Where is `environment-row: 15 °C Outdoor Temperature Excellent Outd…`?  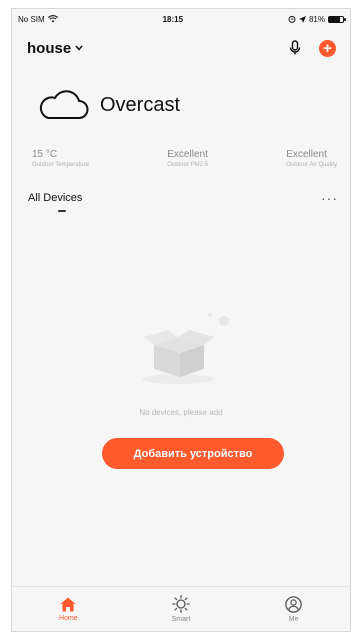
environment-row: 15 °C Outdoor Temperature Excellent Outd… is located at coordinates (184, 158).